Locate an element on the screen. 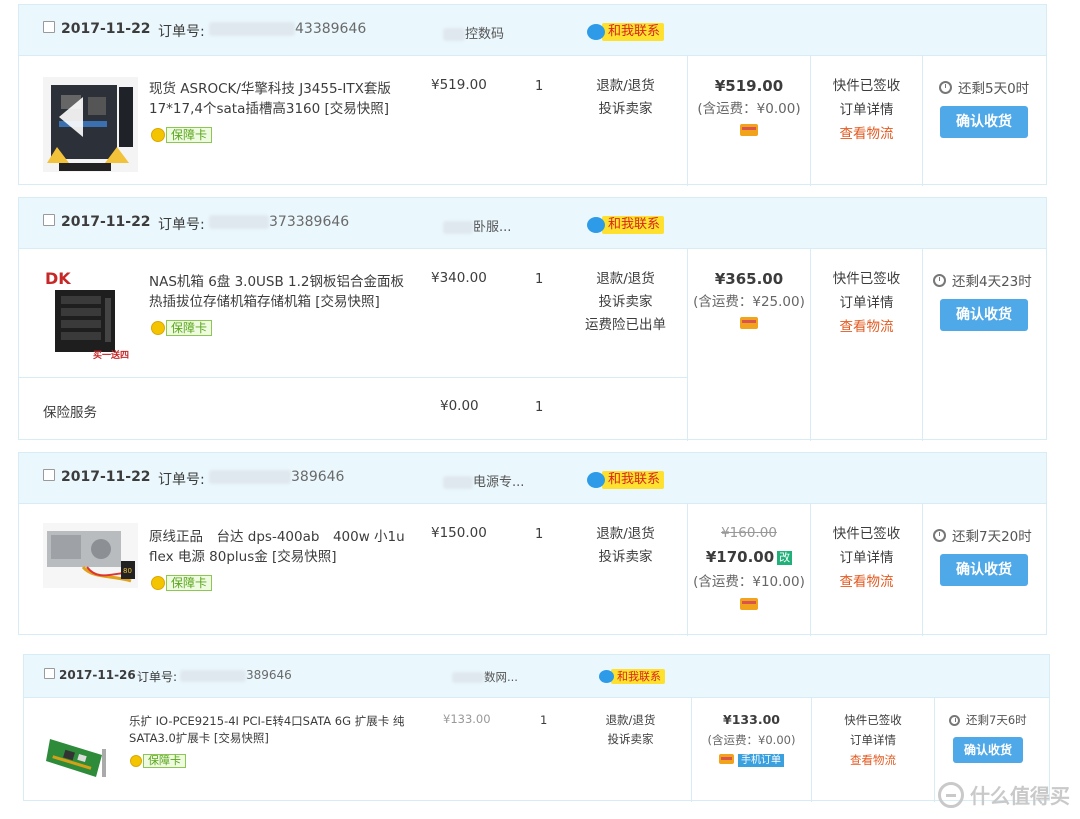 Image resolution: width=1080 pixels, height=819 pixels. total-amount: ¥519.00 is located at coordinates (749, 86).